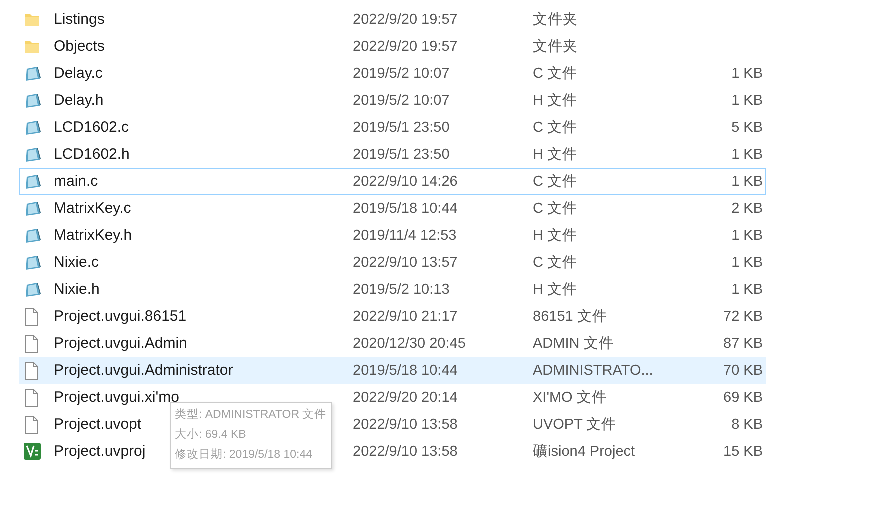  What do you see at coordinates (743, 344) in the screenshot?
I see `file-size: 87 KB` at bounding box center [743, 344].